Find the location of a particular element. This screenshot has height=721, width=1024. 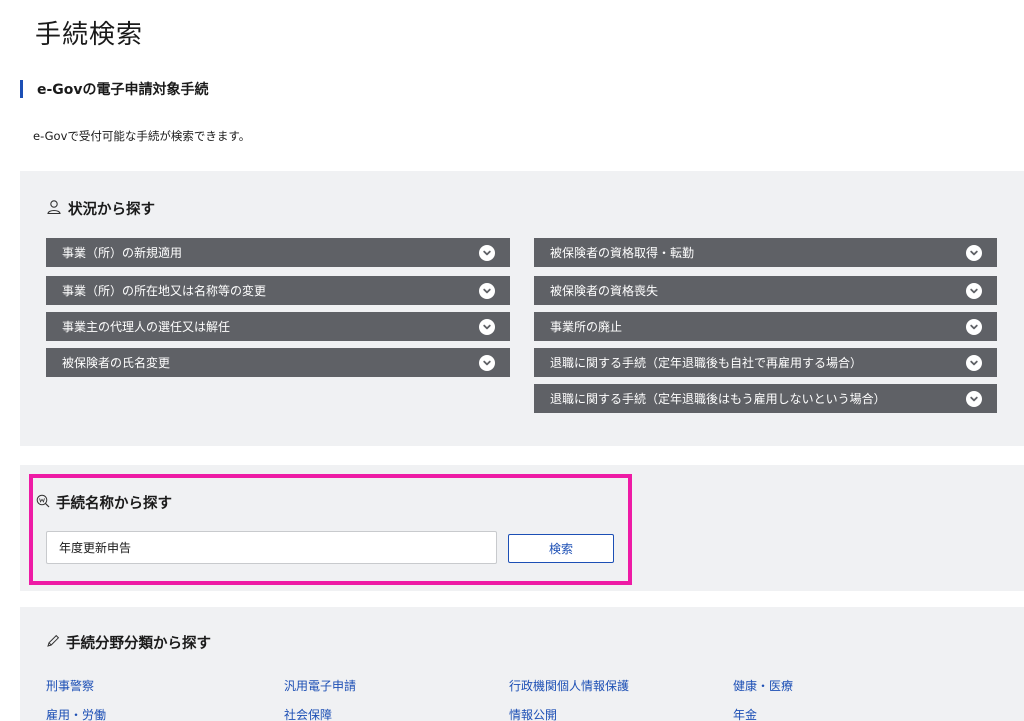

situation-item-new-application: 事業（所）の新規適用 is located at coordinates (278, 252).